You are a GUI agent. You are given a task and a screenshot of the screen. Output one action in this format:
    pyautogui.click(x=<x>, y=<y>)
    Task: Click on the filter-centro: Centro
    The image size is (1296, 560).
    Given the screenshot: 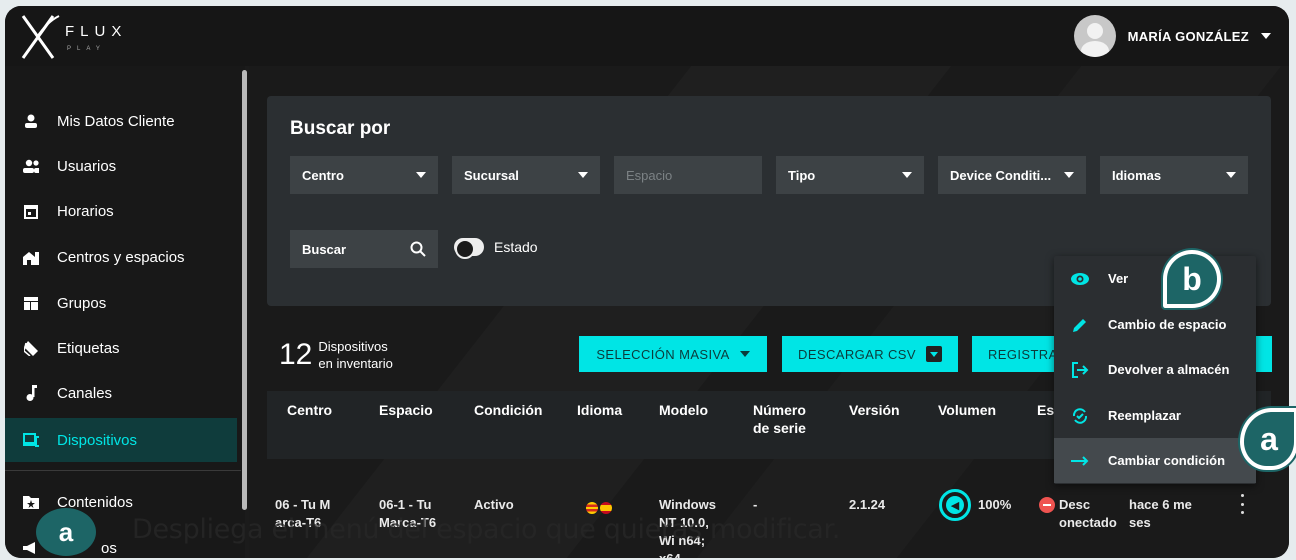 What is the action you would take?
    pyautogui.click(x=364, y=175)
    